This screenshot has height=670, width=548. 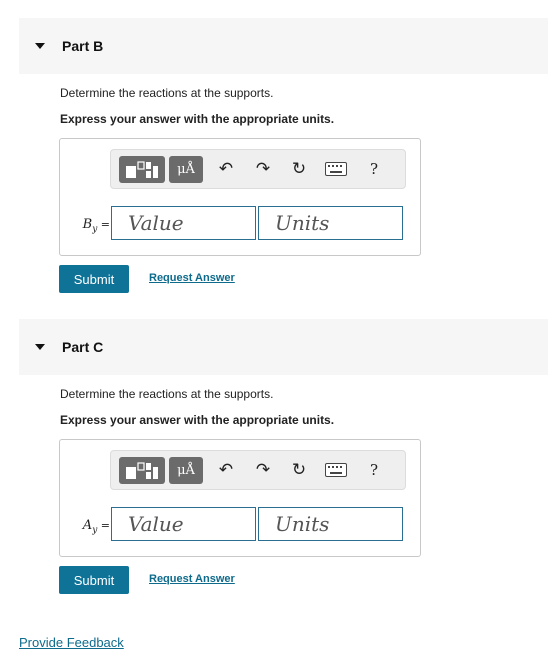 I want to click on variable-label: By =, so click(x=96, y=226).